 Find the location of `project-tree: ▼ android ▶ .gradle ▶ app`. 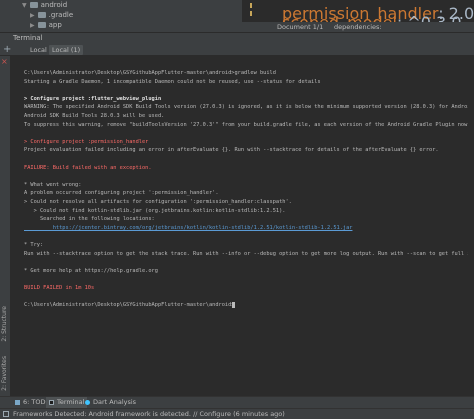

project-tree: ▼ android ▶ .gradle ▶ app is located at coordinates (121, 16).